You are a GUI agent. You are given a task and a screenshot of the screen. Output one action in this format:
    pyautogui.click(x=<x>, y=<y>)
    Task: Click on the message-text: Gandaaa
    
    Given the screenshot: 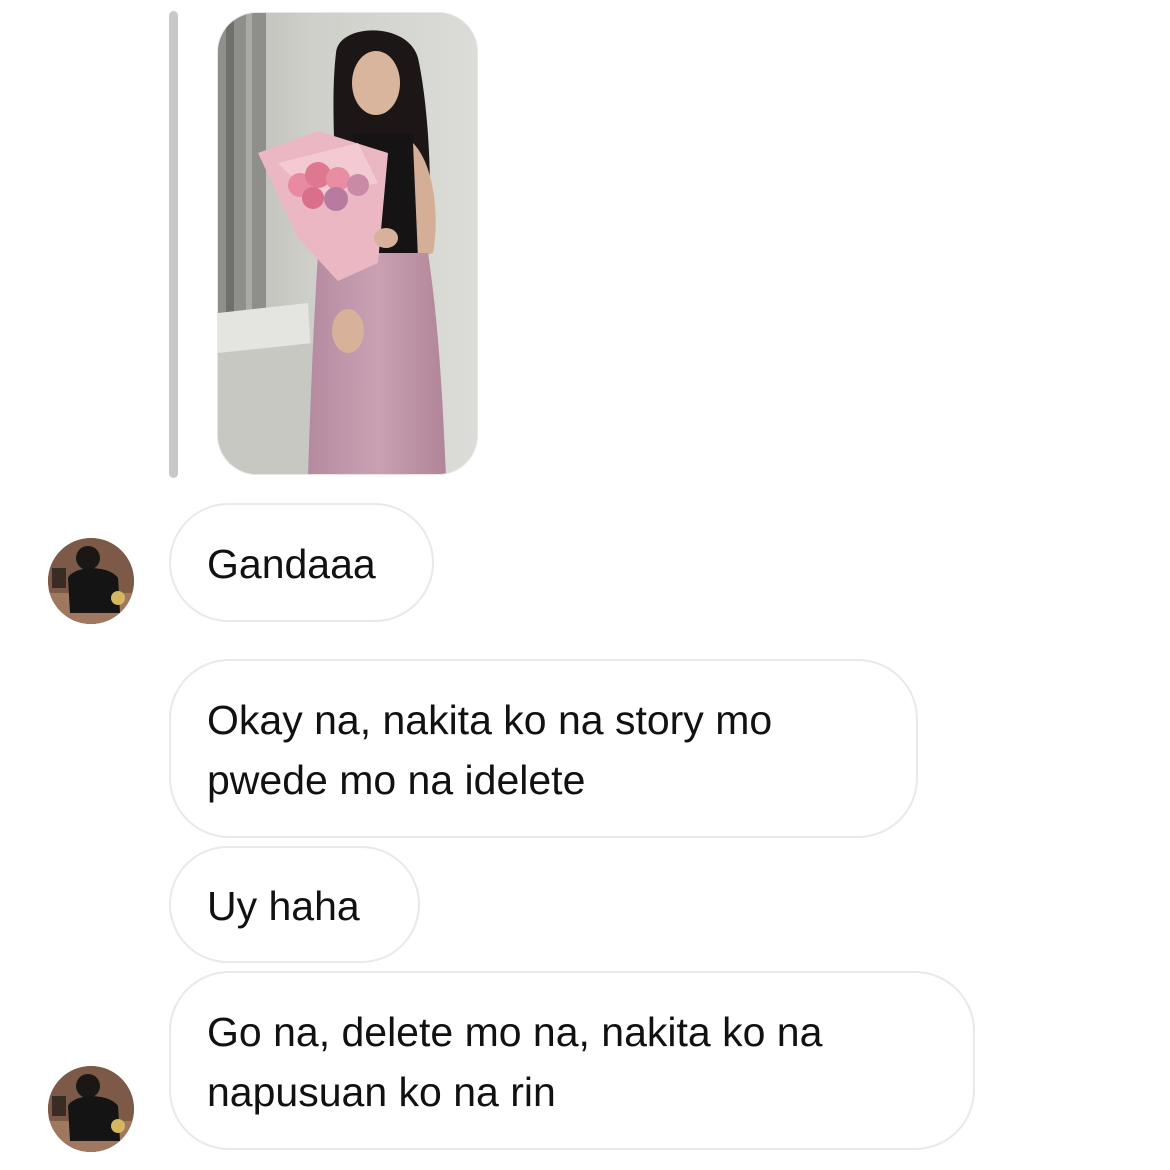 What is the action you would take?
    pyautogui.click(x=291, y=564)
    